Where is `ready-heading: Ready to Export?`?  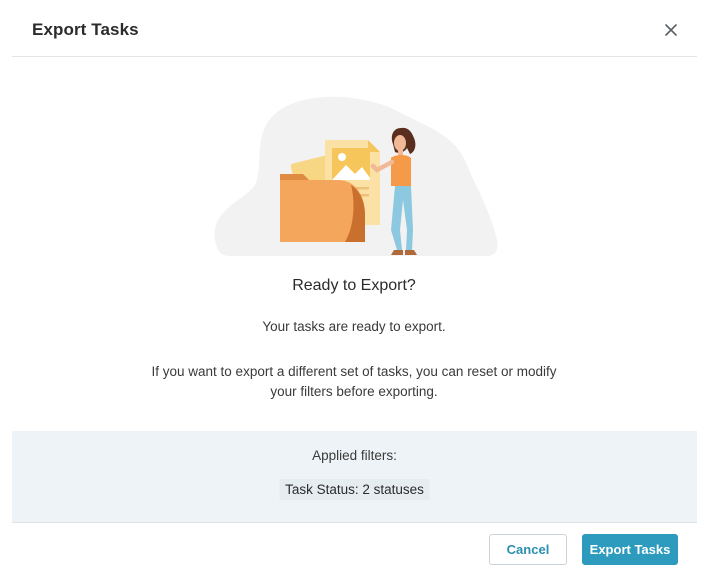
ready-heading: Ready to Export? is located at coordinates (354, 285).